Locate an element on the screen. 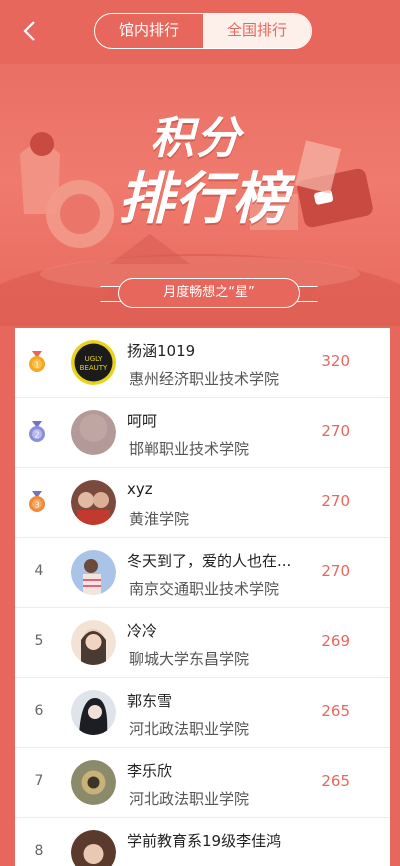 The width and height of the screenshot is (400, 866). tab-library-ranking: 馆内排行 is located at coordinates (149, 31).